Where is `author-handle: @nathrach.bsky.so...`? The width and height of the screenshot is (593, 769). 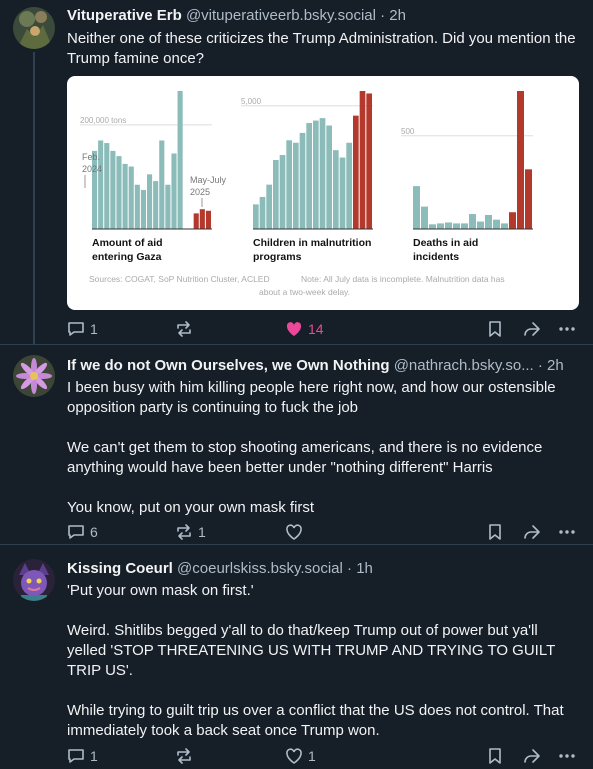 author-handle: @nathrach.bsky.so... is located at coordinates (464, 365).